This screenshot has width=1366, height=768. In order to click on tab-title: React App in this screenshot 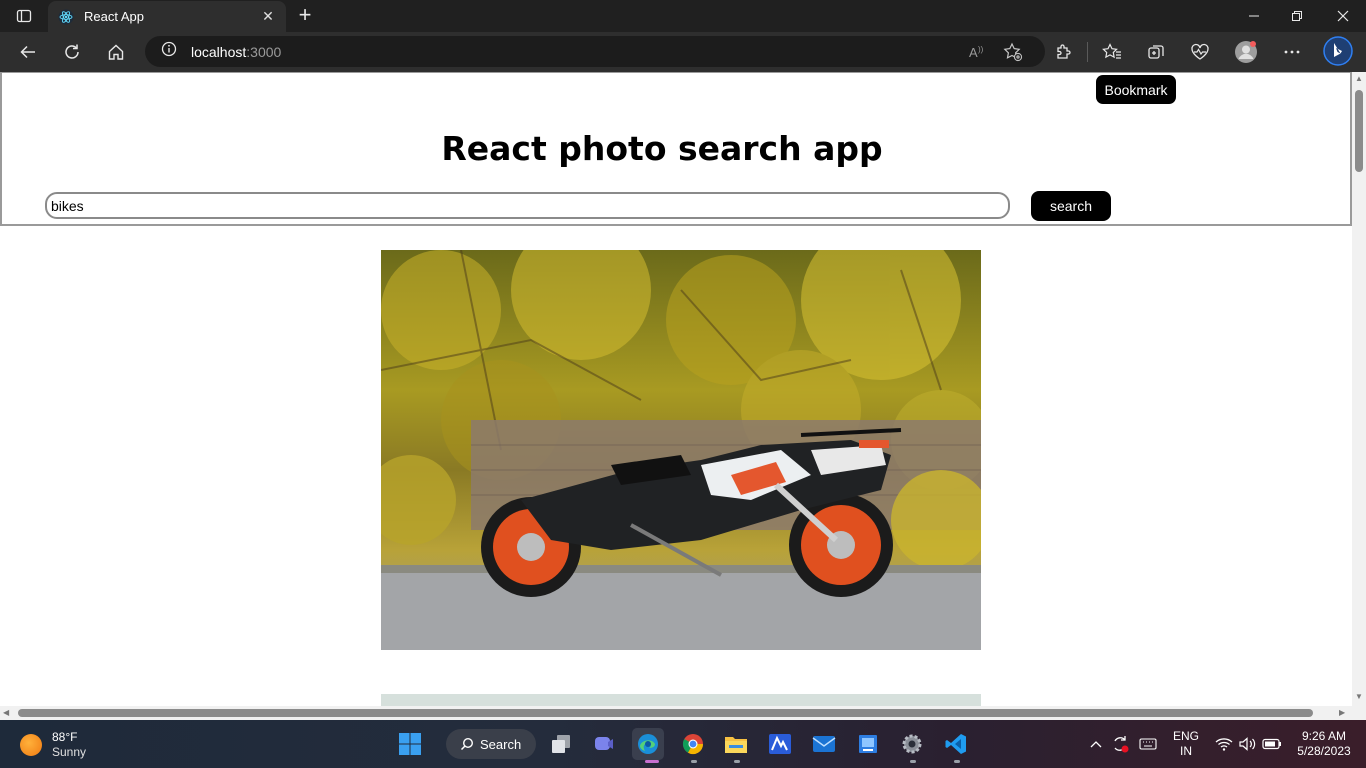, I will do `click(114, 16)`.